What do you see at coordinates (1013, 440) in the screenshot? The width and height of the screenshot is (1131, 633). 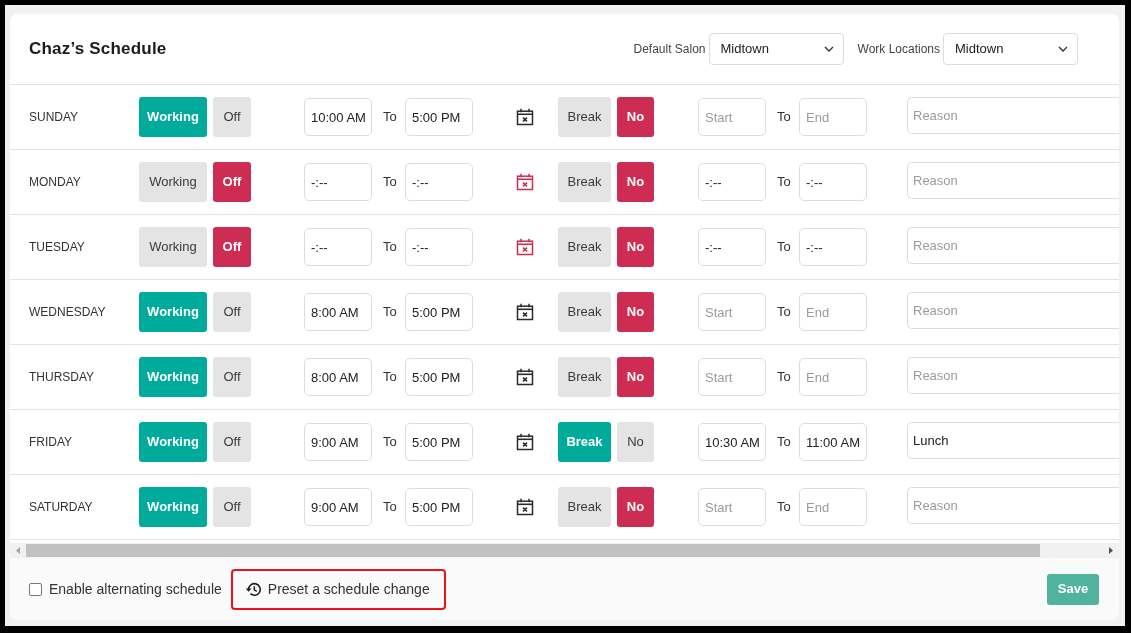 I see `reason-field: Lunch` at bounding box center [1013, 440].